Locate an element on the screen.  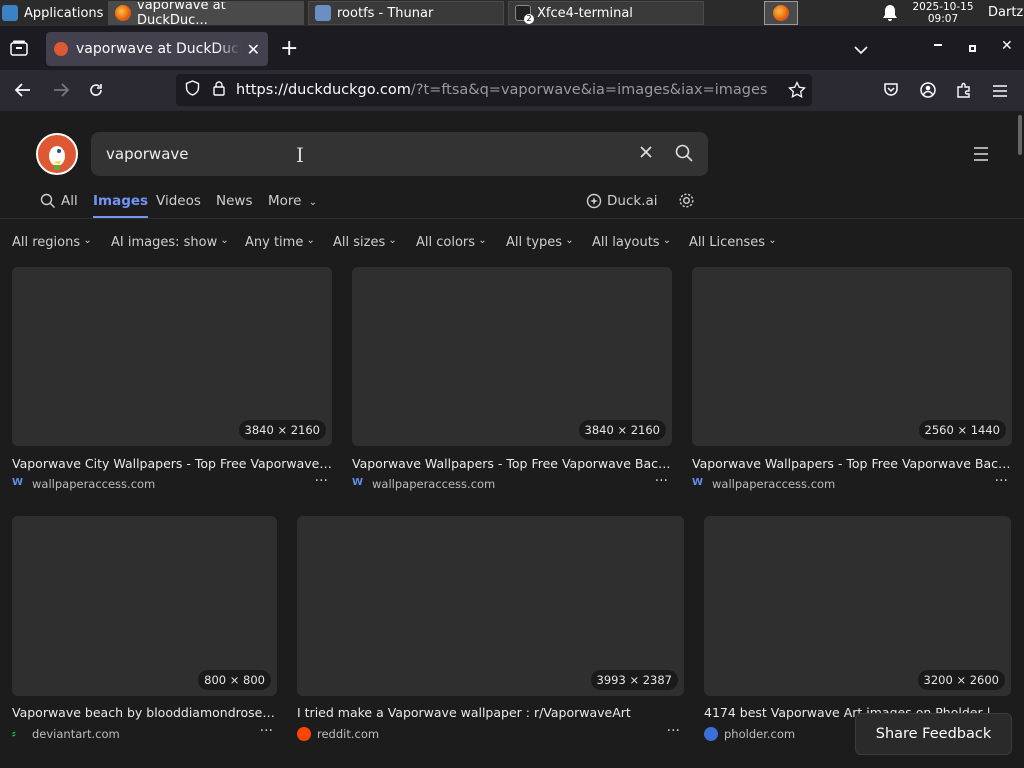
notification-bell-icon is located at coordinates (890, 13).